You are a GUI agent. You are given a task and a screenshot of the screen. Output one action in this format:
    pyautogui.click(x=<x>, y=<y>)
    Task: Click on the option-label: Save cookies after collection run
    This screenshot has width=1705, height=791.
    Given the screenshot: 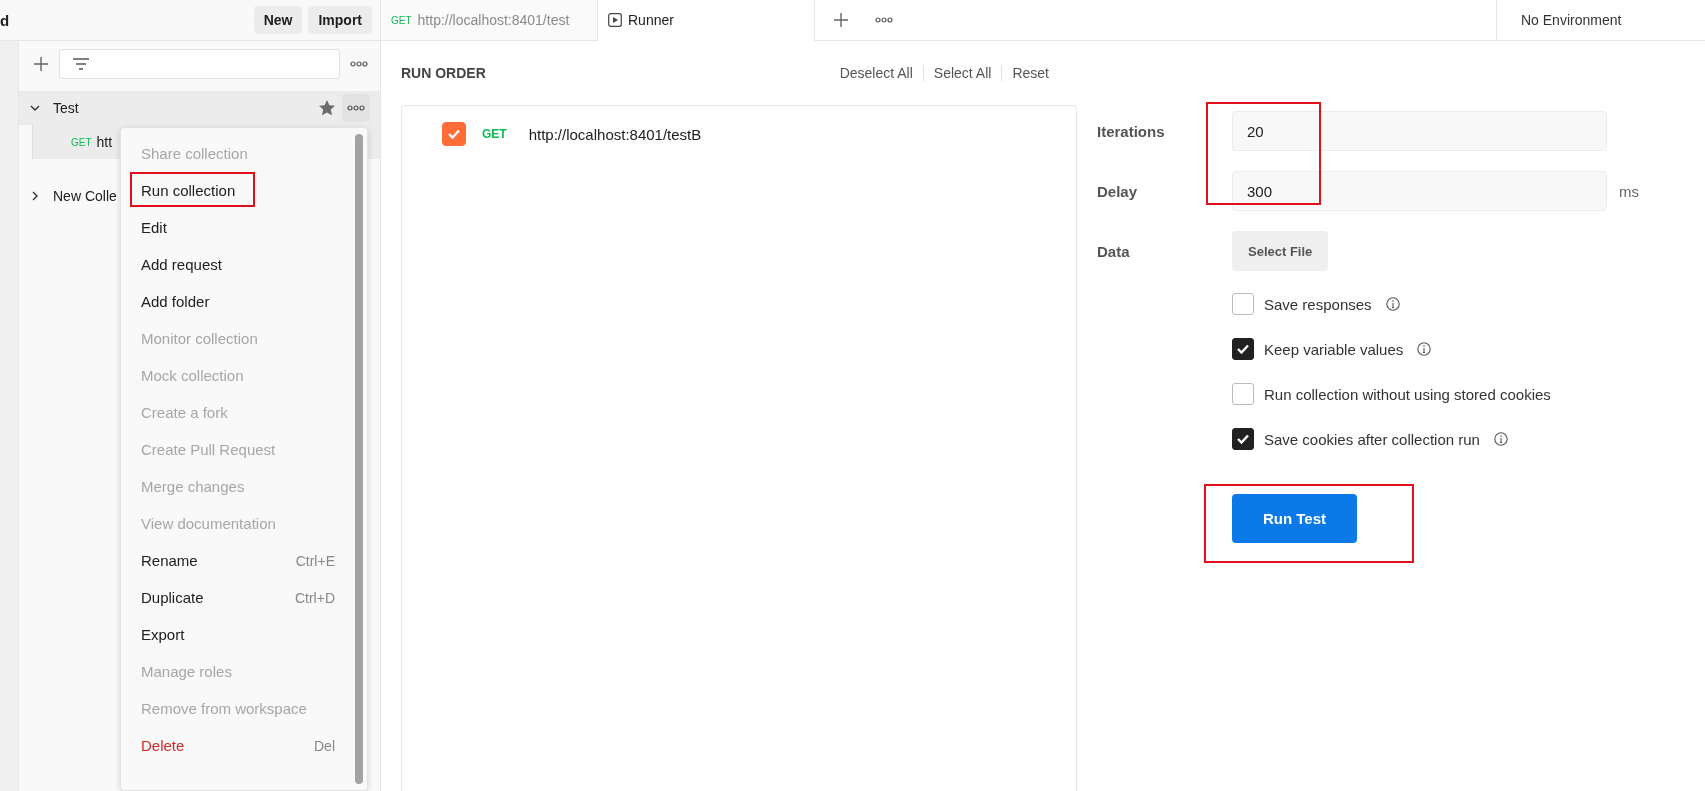 What is the action you would take?
    pyautogui.click(x=1372, y=439)
    